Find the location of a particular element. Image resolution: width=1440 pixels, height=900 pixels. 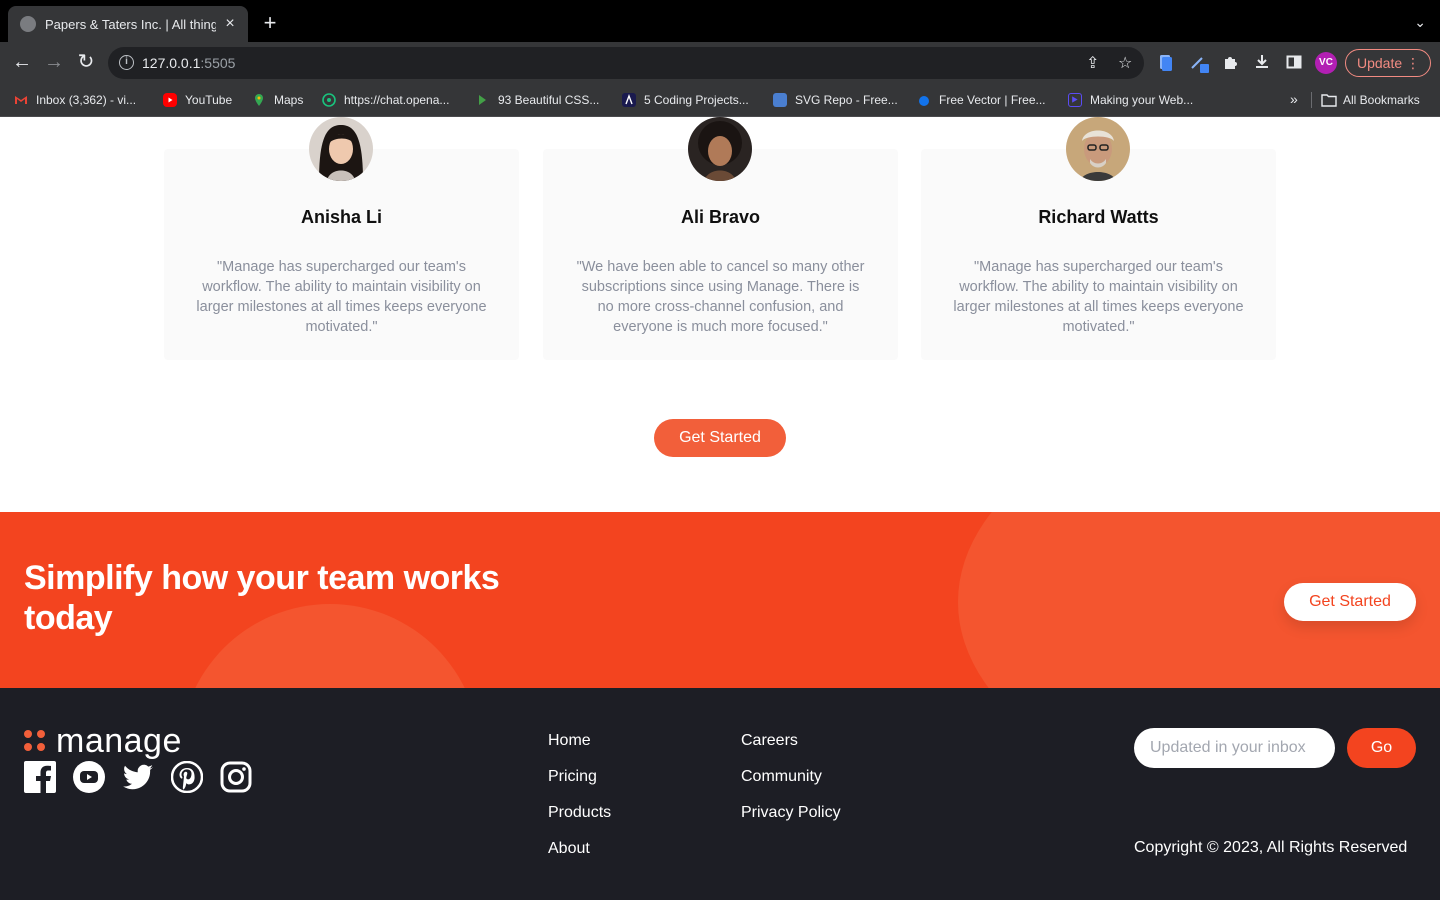

all-bookmarks-folder: All Bookmarks is located at coordinates (1370, 100).